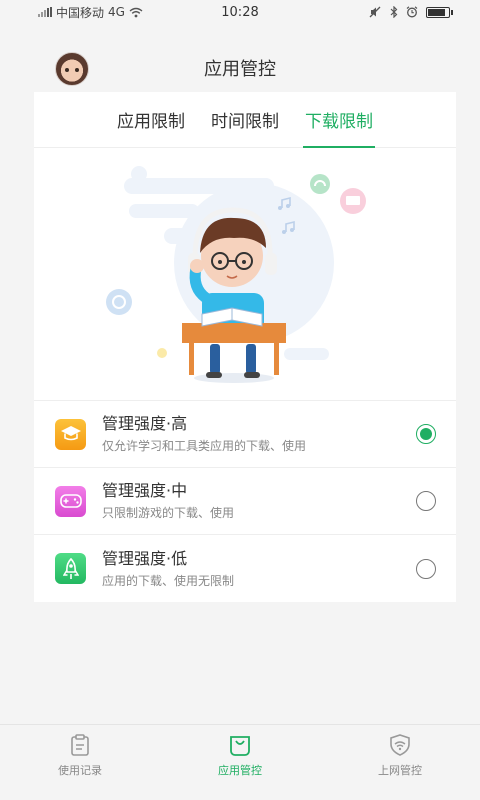  I want to click on shopping-bag-icon, so click(240, 746).